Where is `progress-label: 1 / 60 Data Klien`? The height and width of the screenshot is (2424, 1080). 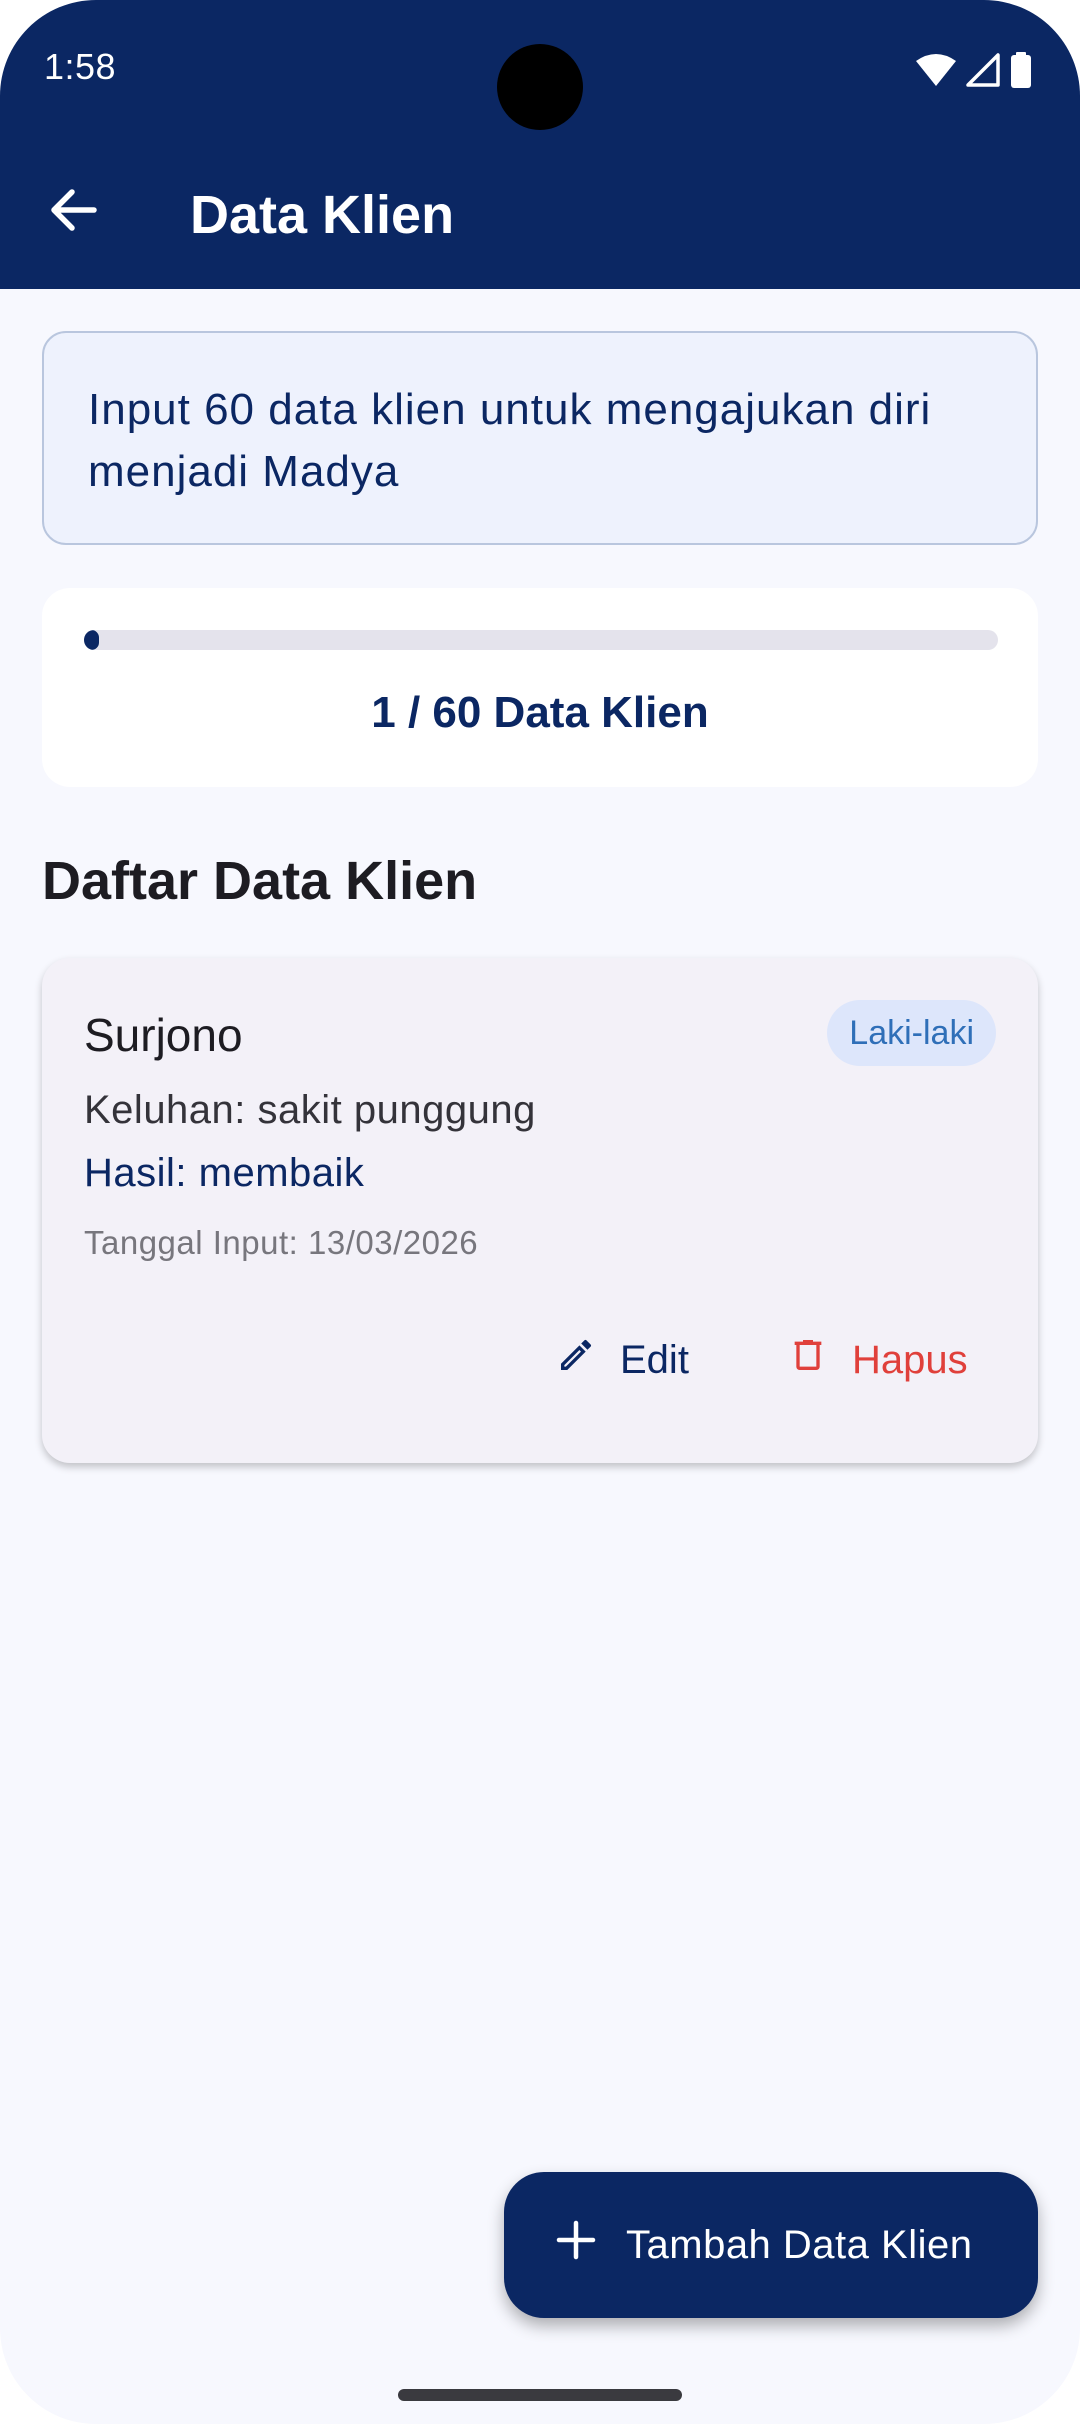 progress-label: 1 / 60 Data Klien is located at coordinates (540, 712).